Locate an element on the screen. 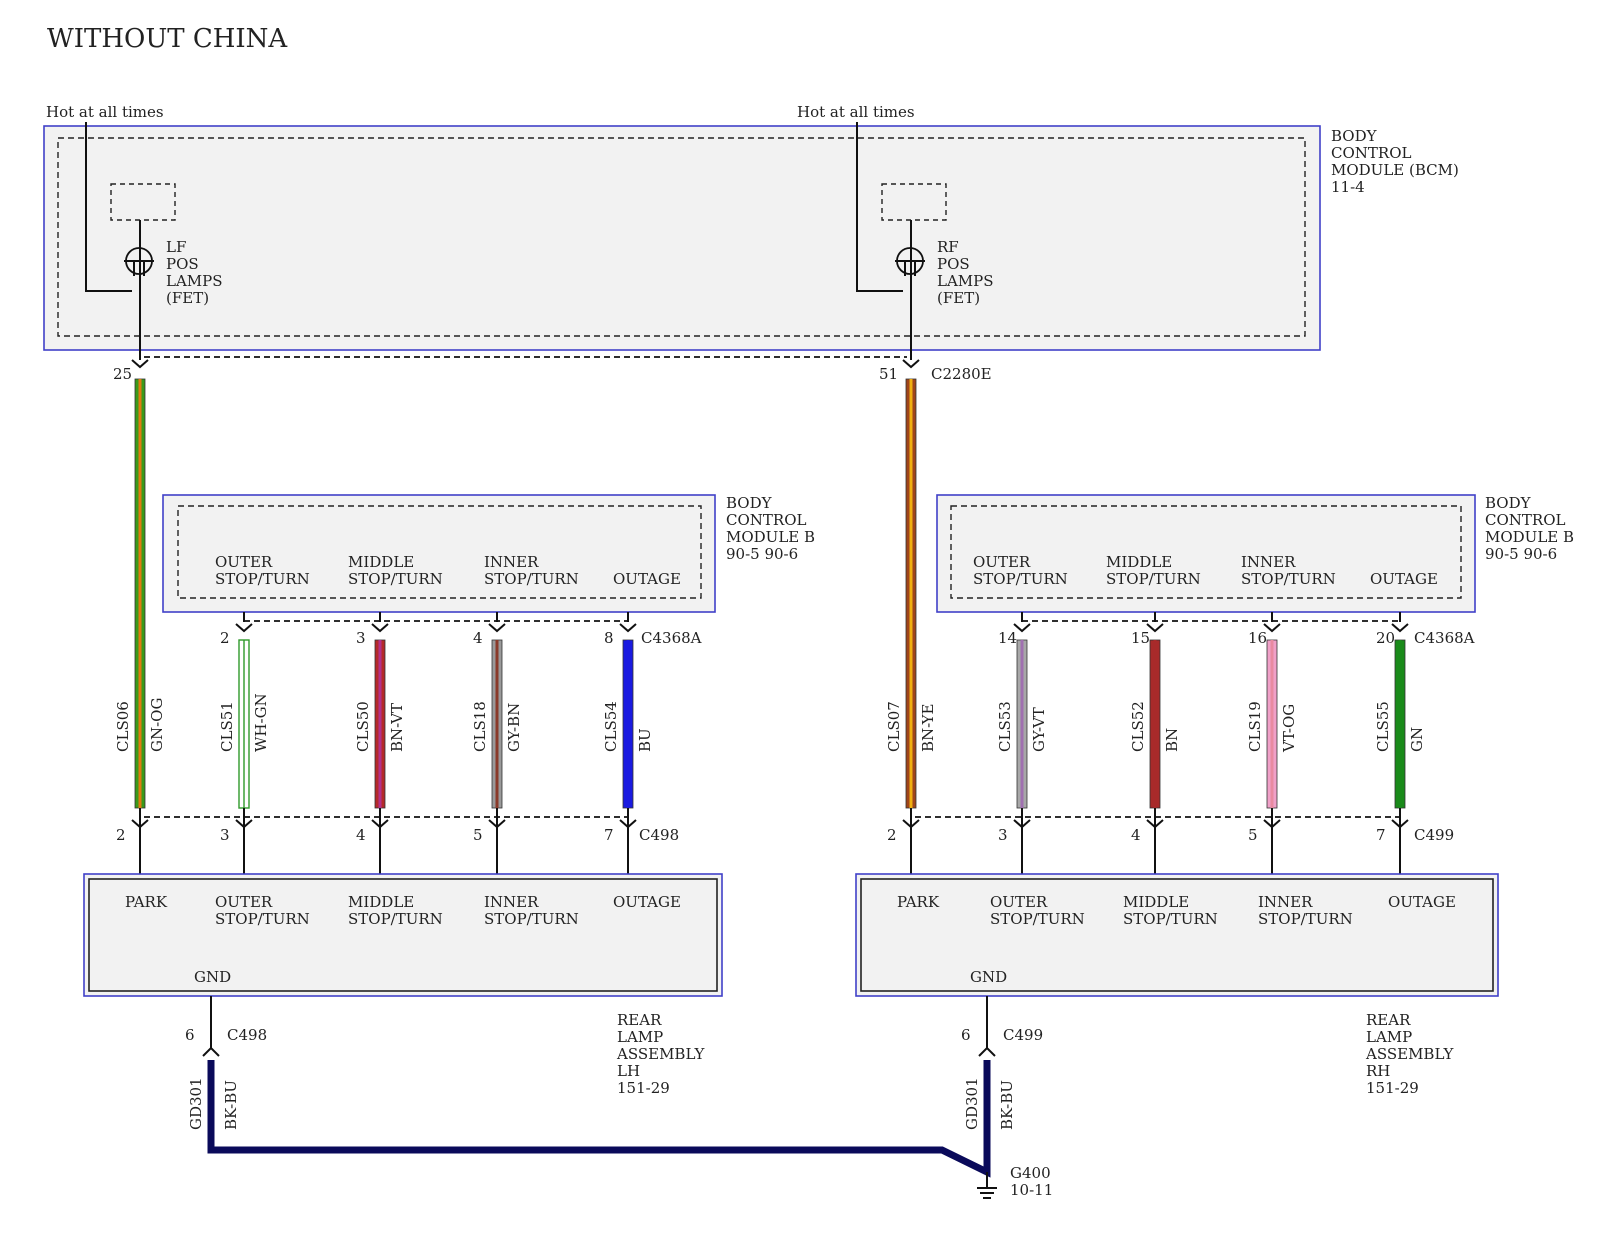 The width and height of the screenshot is (1600, 1252). bcmb-right-label-3: MODULE B is located at coordinates (1529, 537).